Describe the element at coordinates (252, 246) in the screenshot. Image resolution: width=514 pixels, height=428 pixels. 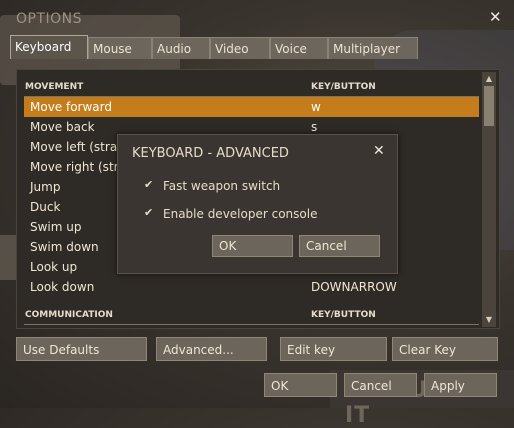
I see `dialog-ok-button: OK` at that location.